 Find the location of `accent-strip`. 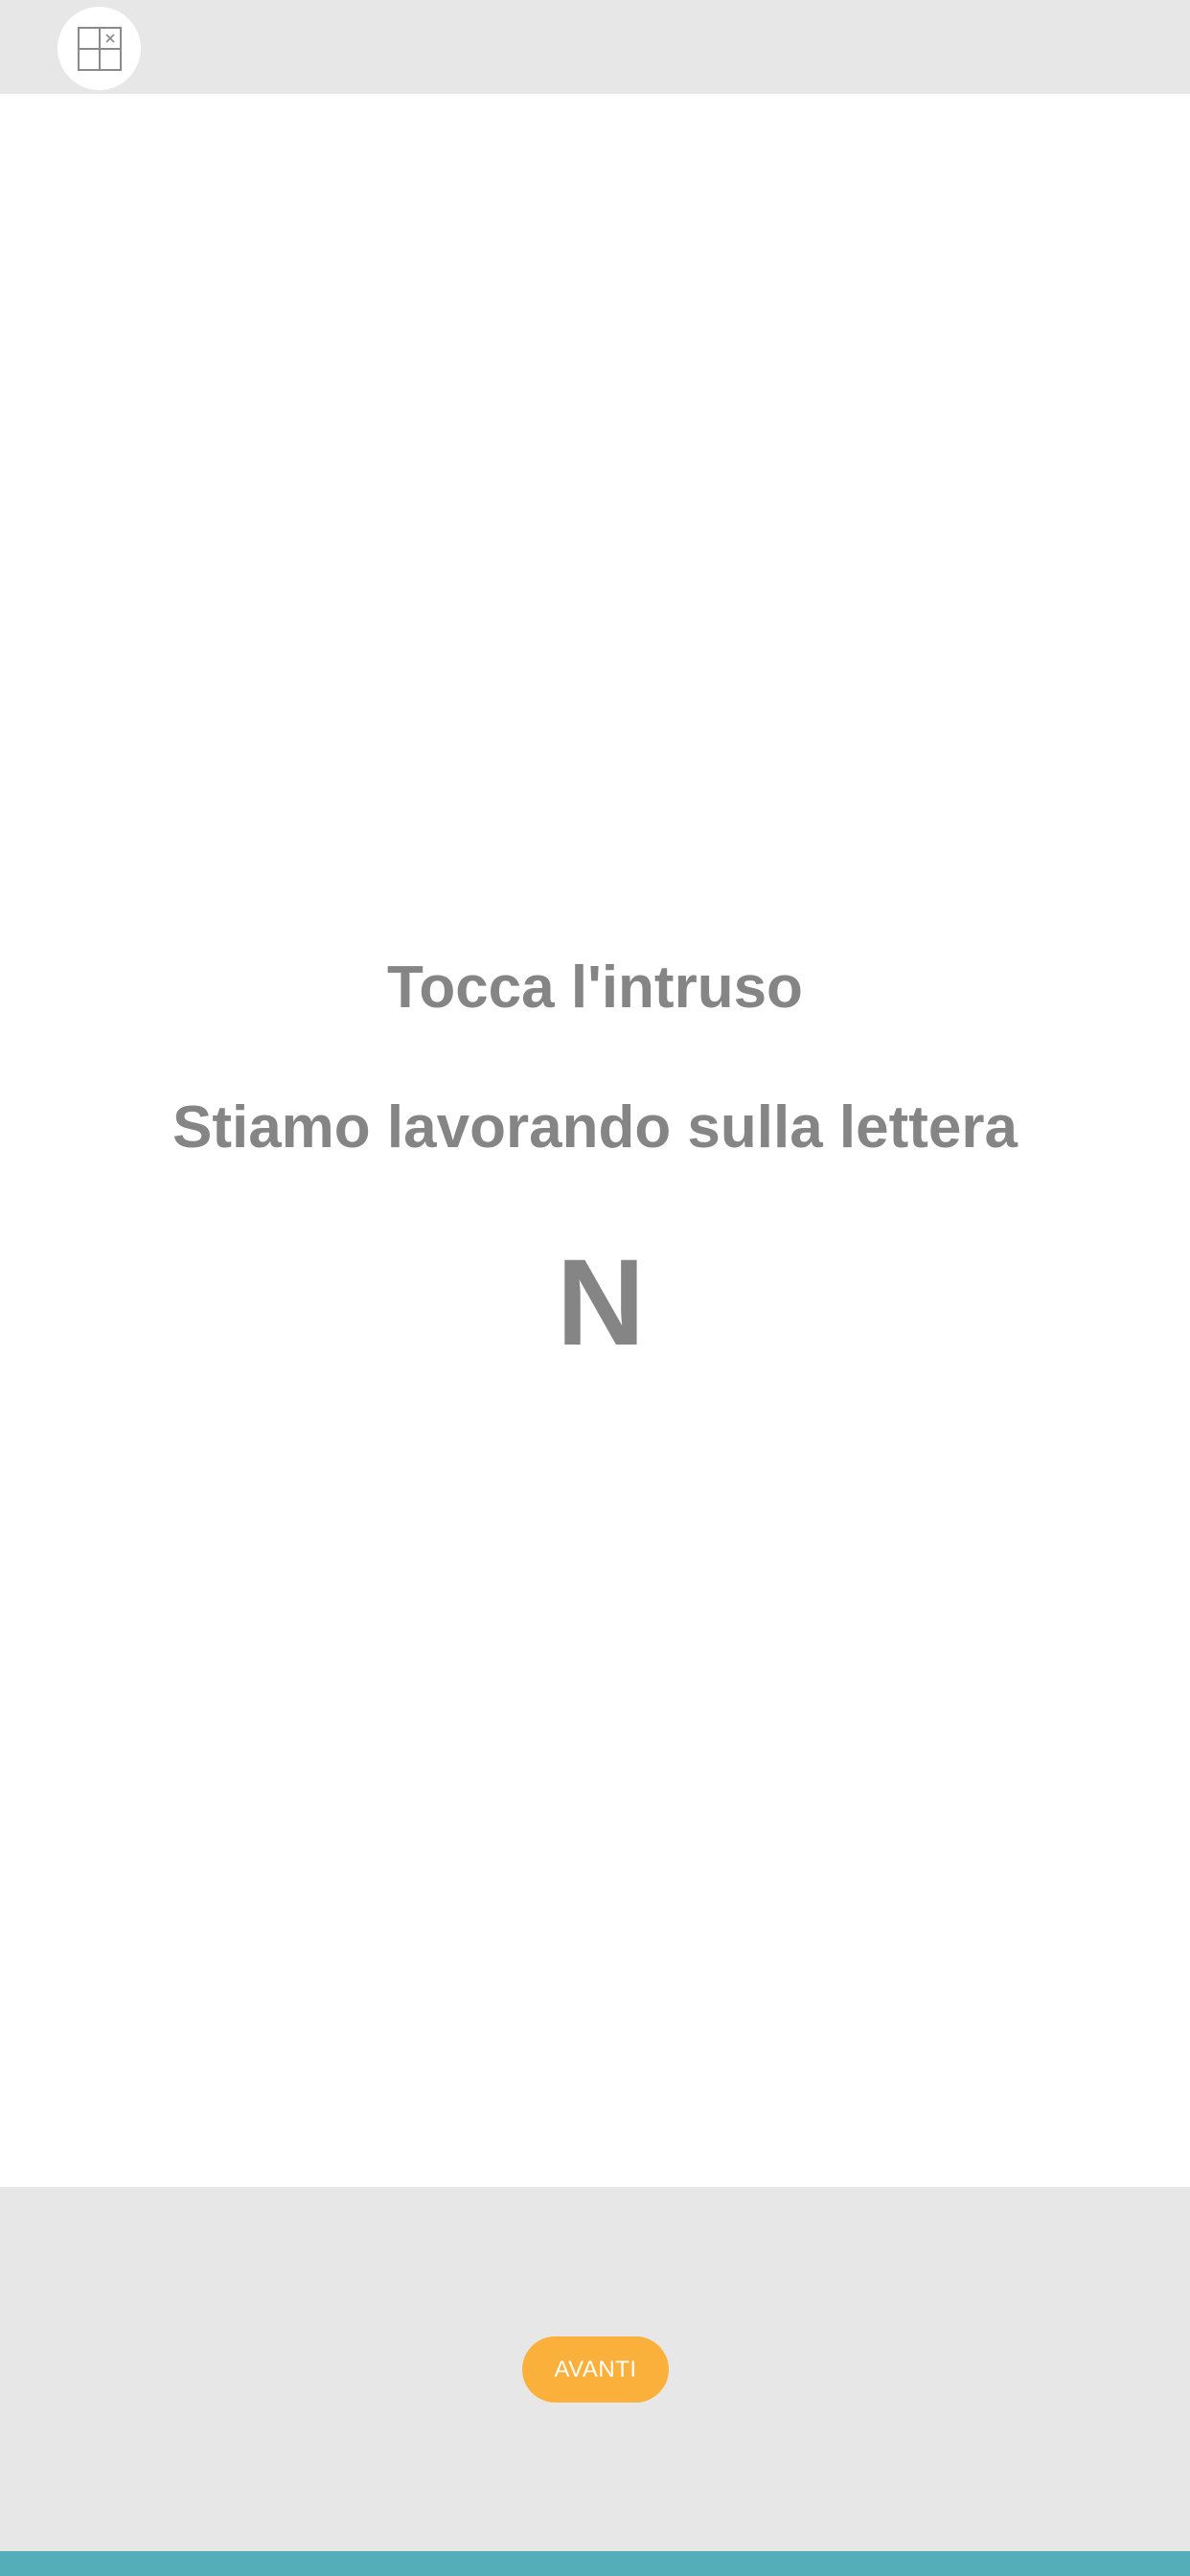

accent-strip is located at coordinates (595, 2563).